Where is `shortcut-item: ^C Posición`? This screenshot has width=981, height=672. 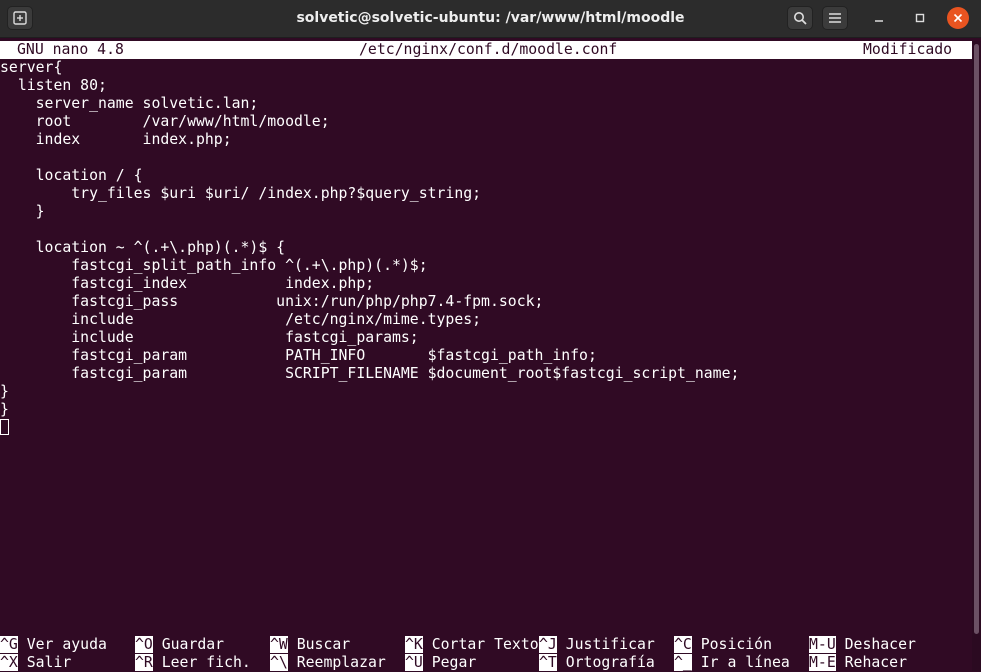 shortcut-item: ^C Posición is located at coordinates (723, 645).